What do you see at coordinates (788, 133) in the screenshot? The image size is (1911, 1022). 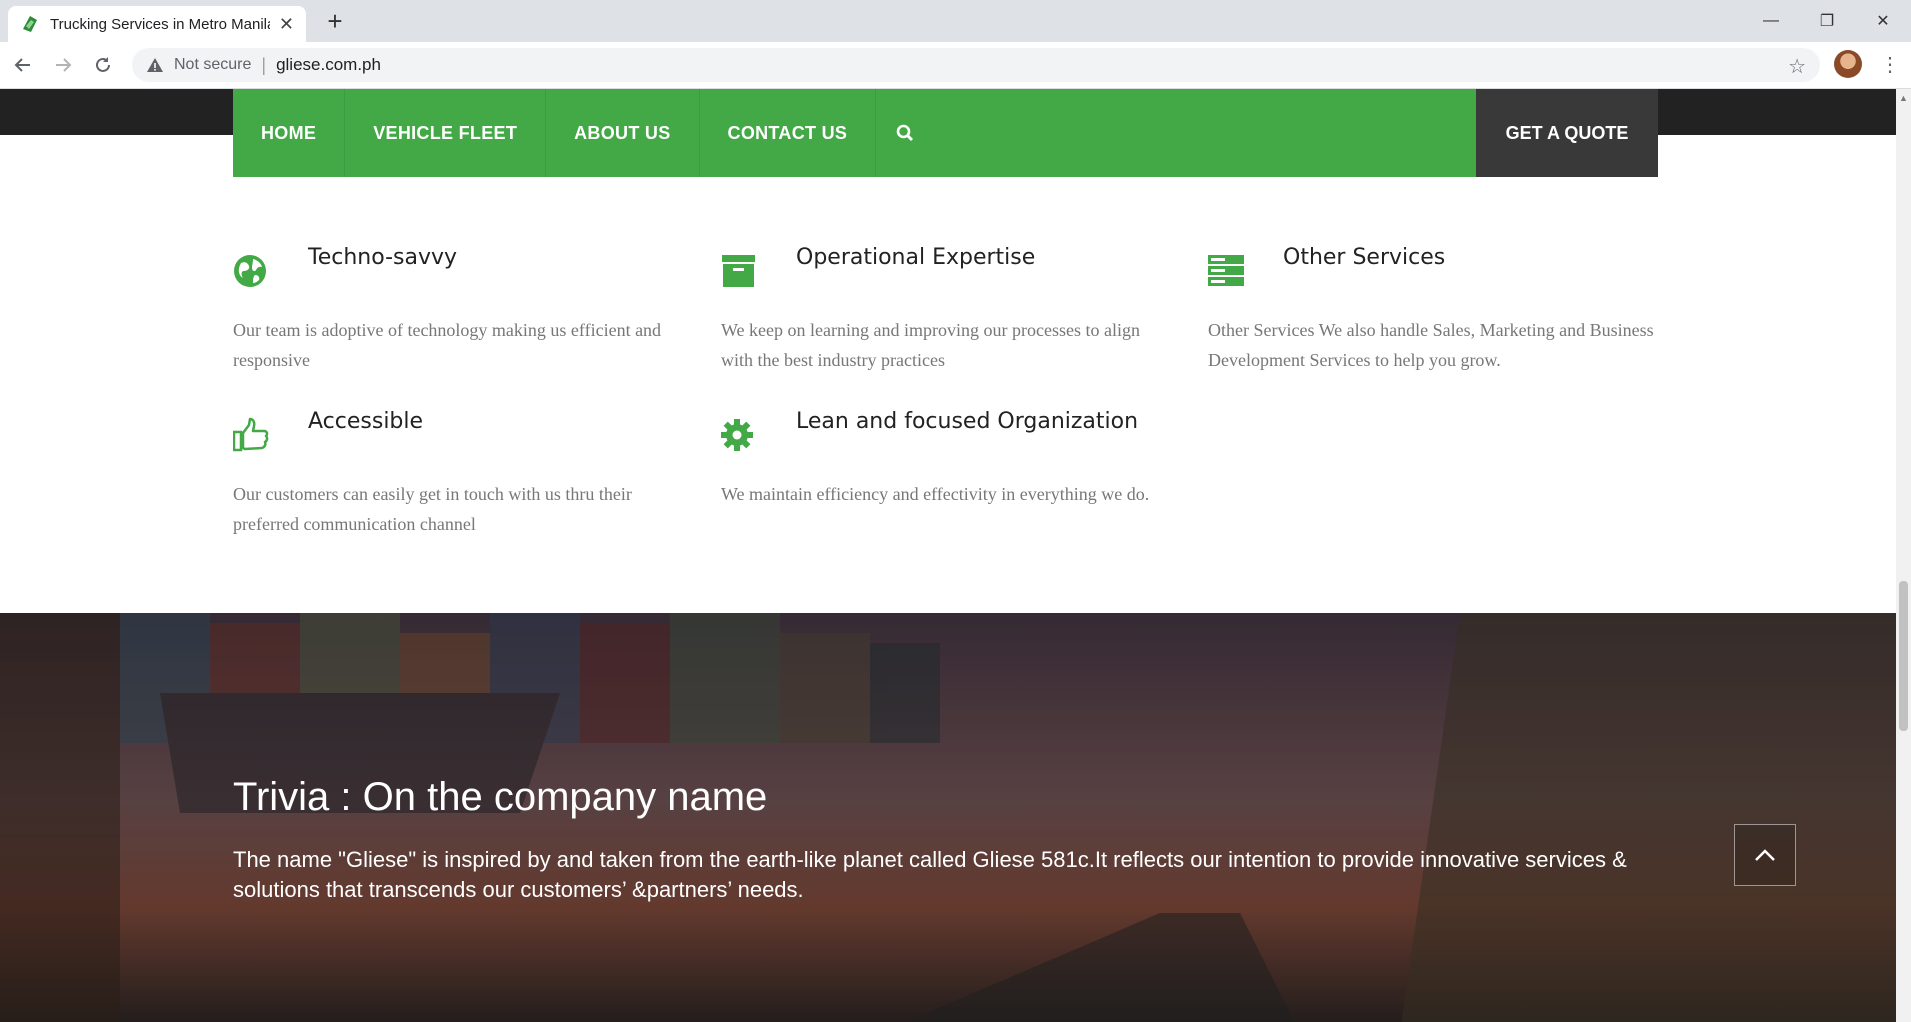 I see `nav-item-contact-us: CONTACT US` at bounding box center [788, 133].